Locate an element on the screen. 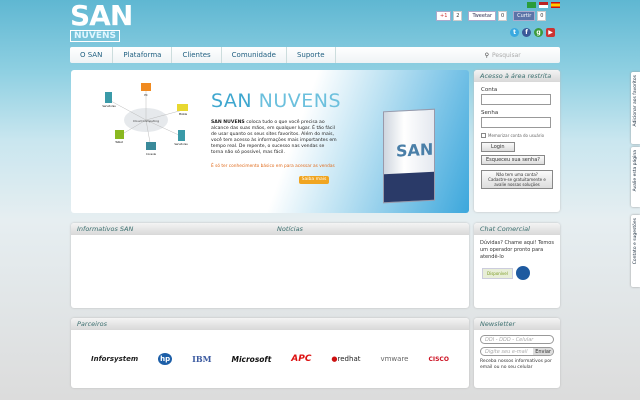  flag-spain-icon is located at coordinates (555, 5).